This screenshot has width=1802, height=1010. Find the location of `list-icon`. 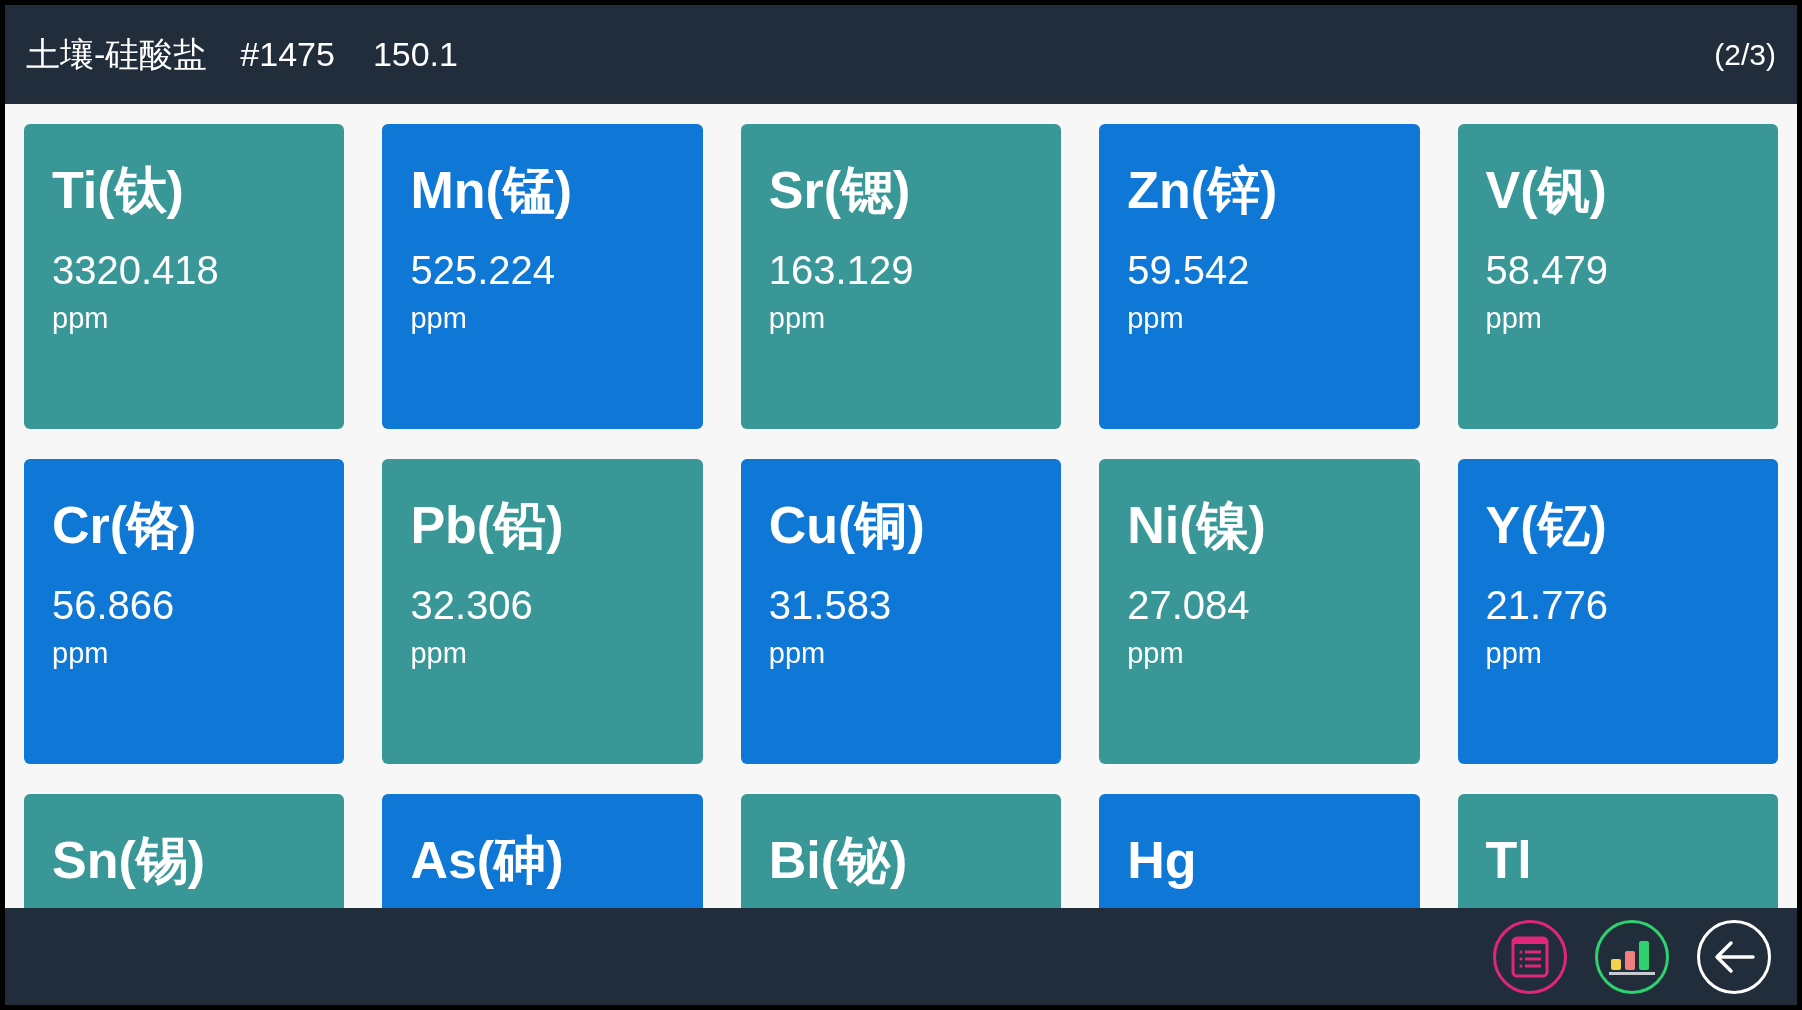

list-icon is located at coordinates (1530, 956).